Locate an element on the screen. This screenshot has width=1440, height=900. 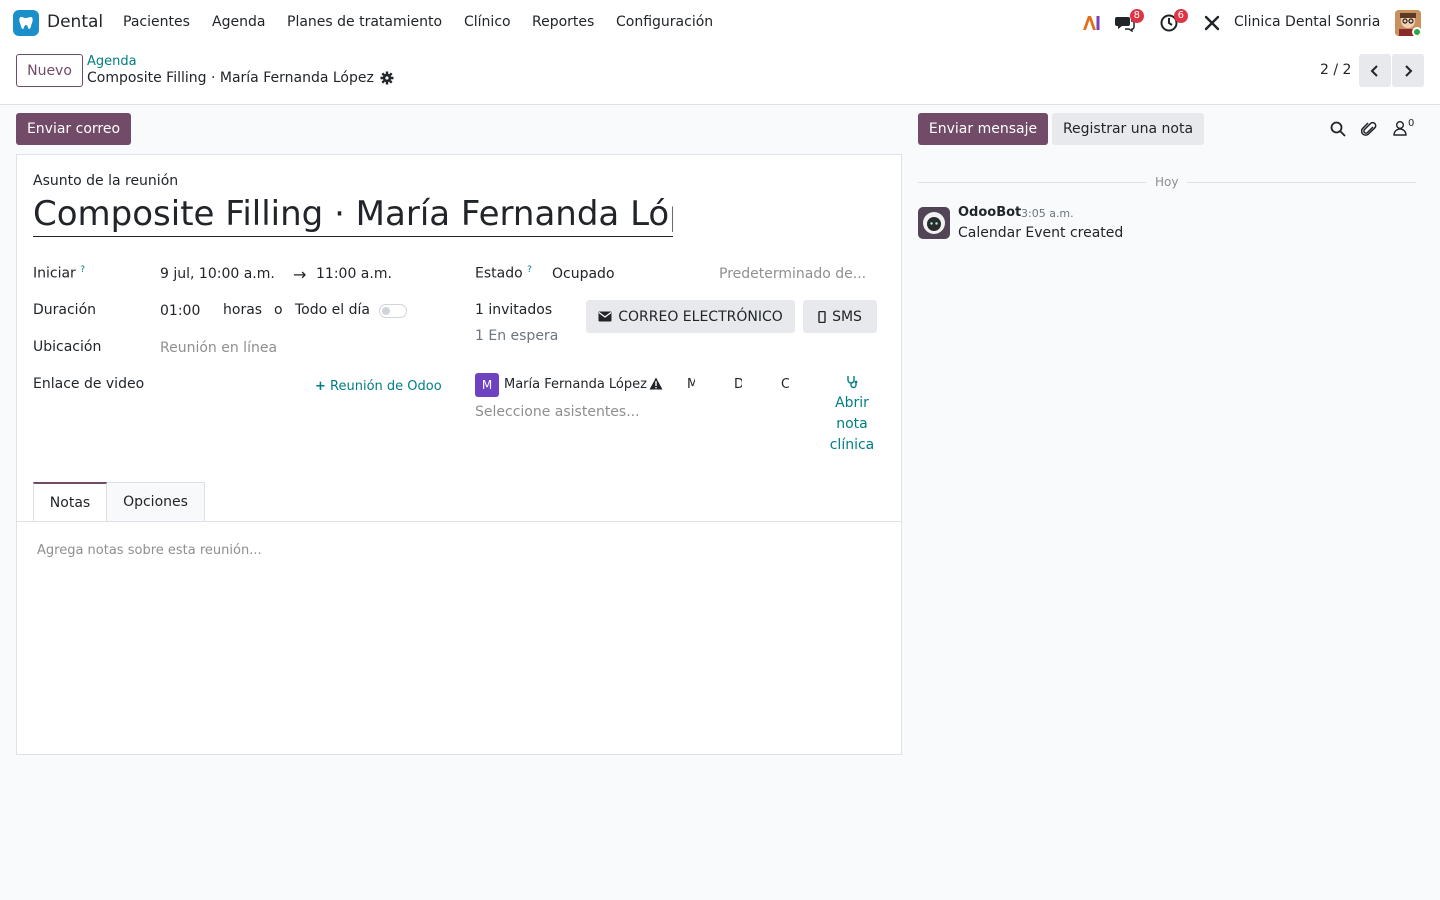
tab-divider is located at coordinates (459, 521).